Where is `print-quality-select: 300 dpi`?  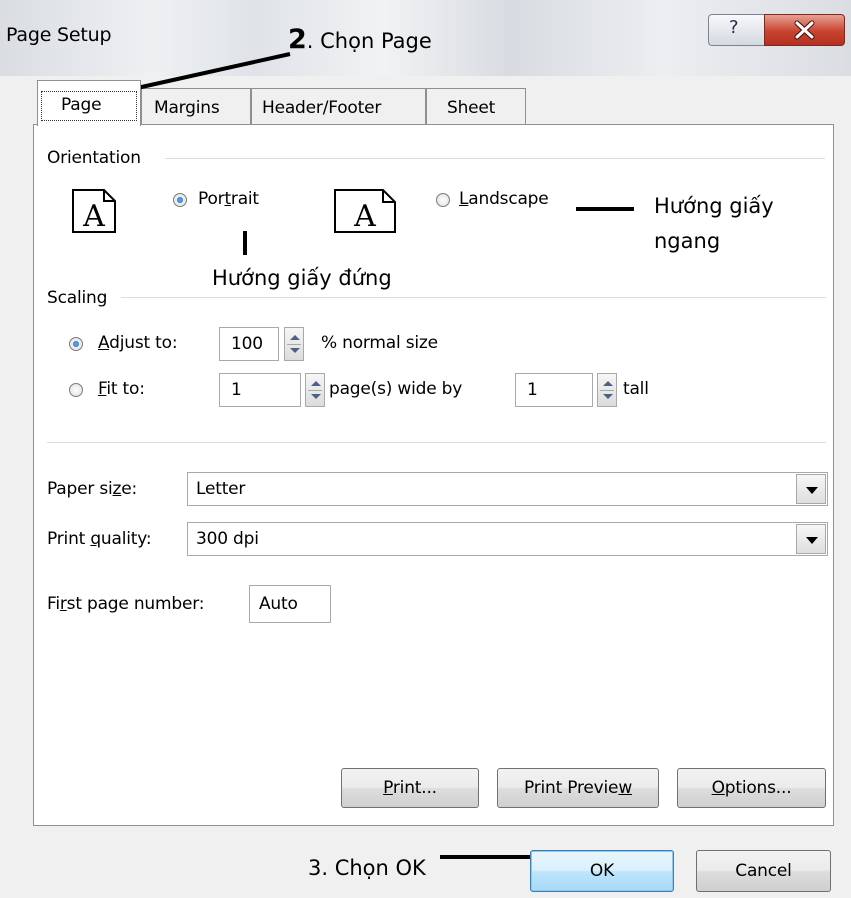 print-quality-select: 300 dpi is located at coordinates (507, 539).